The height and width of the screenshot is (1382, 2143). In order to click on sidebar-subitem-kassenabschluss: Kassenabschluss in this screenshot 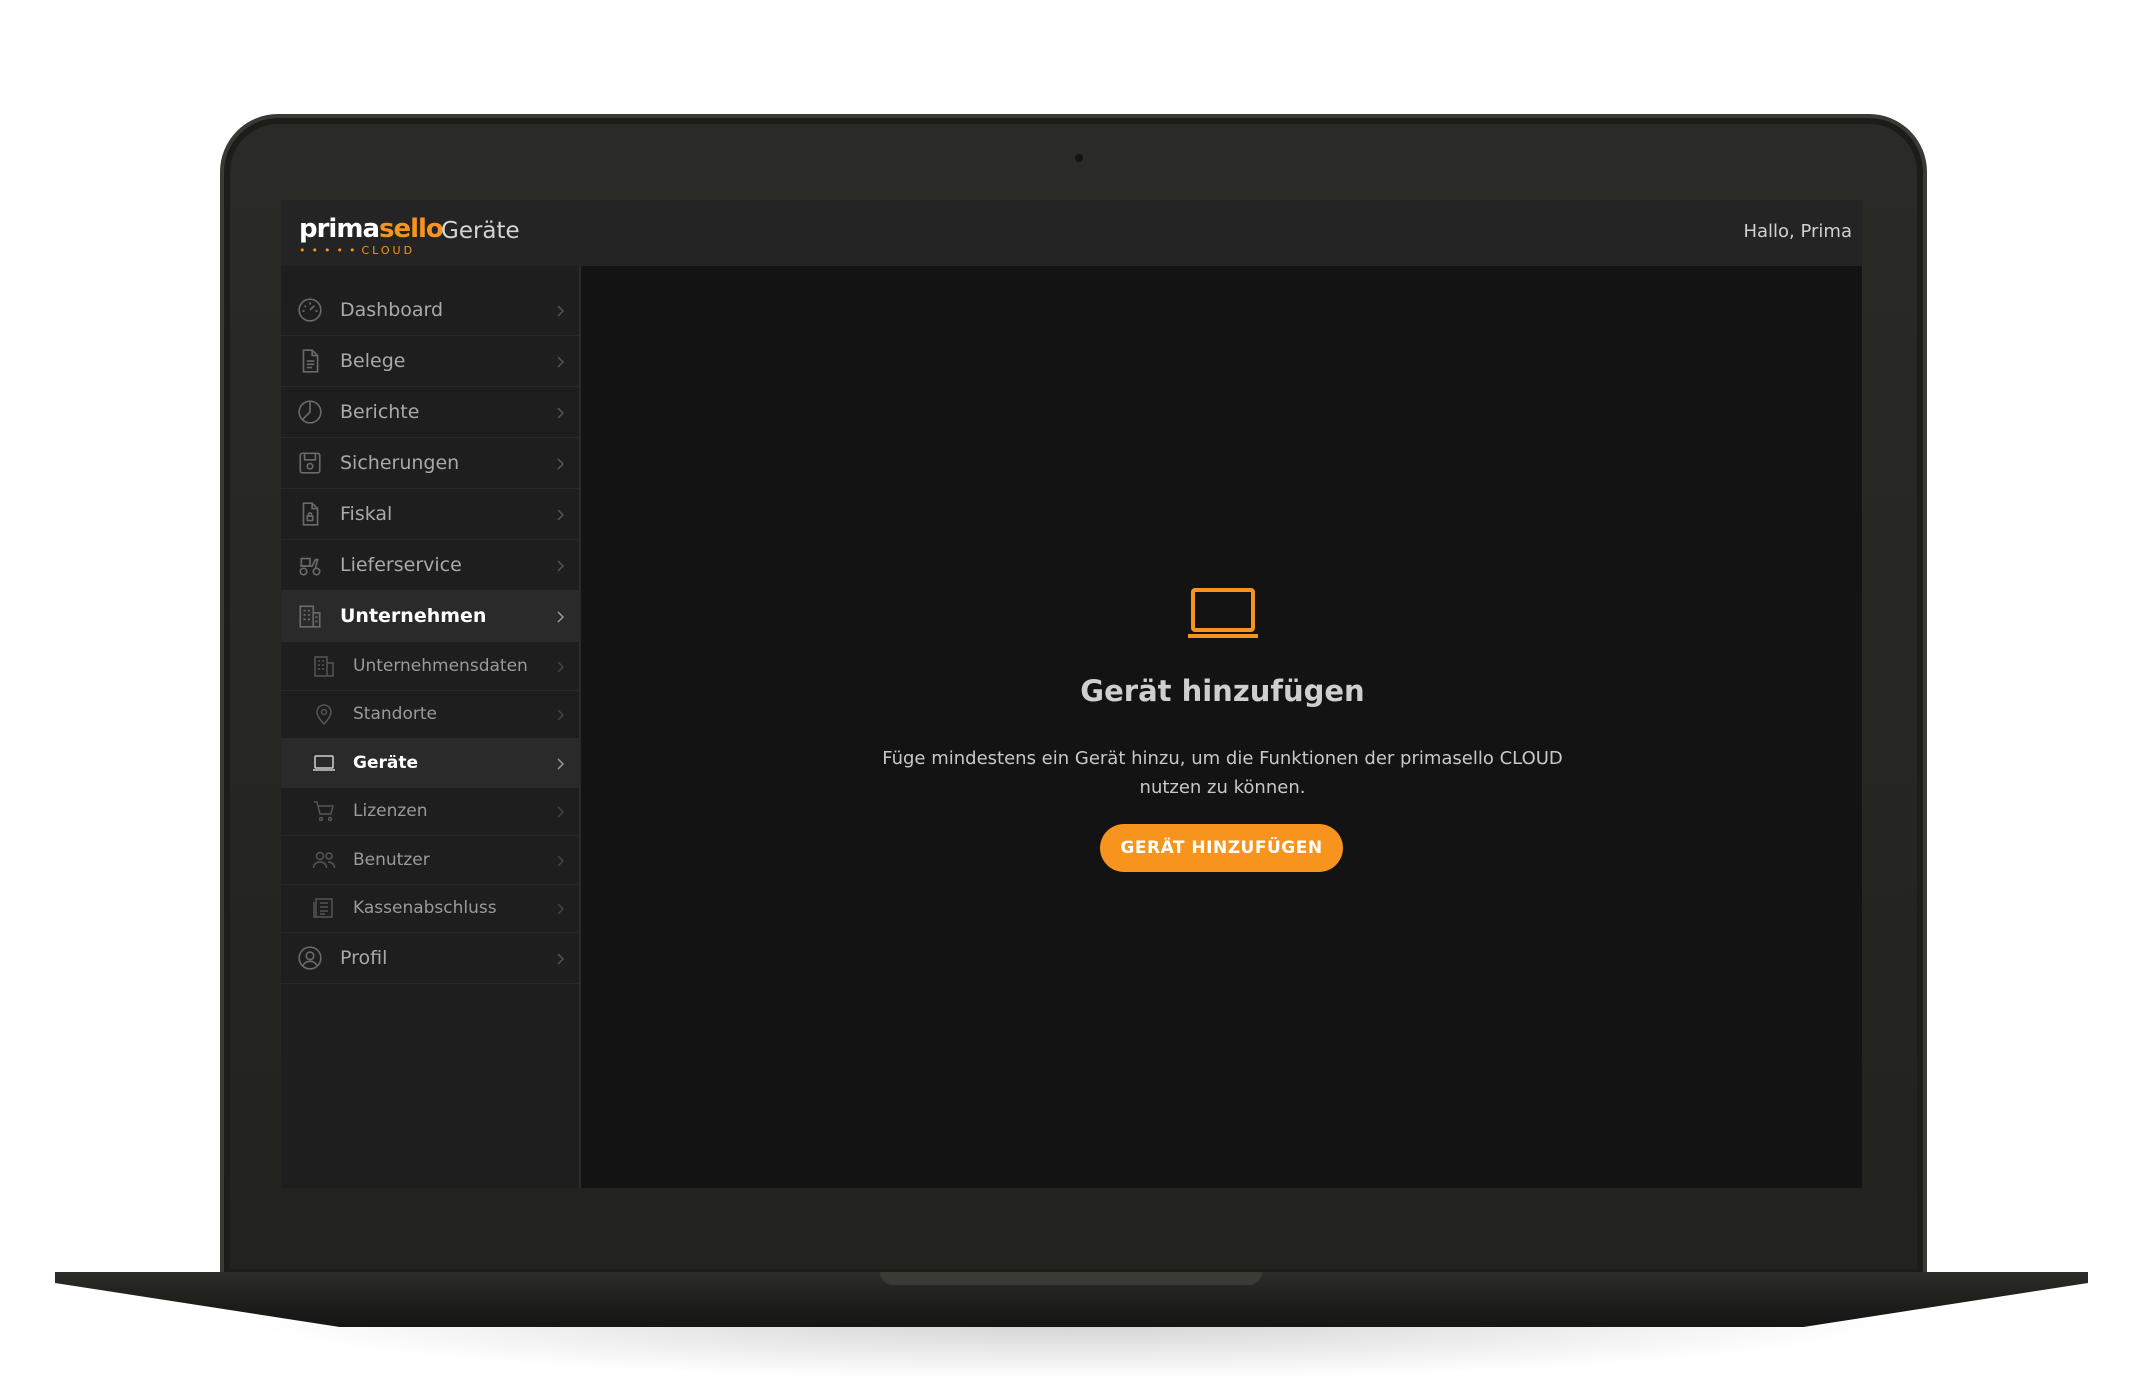, I will do `click(431, 909)`.